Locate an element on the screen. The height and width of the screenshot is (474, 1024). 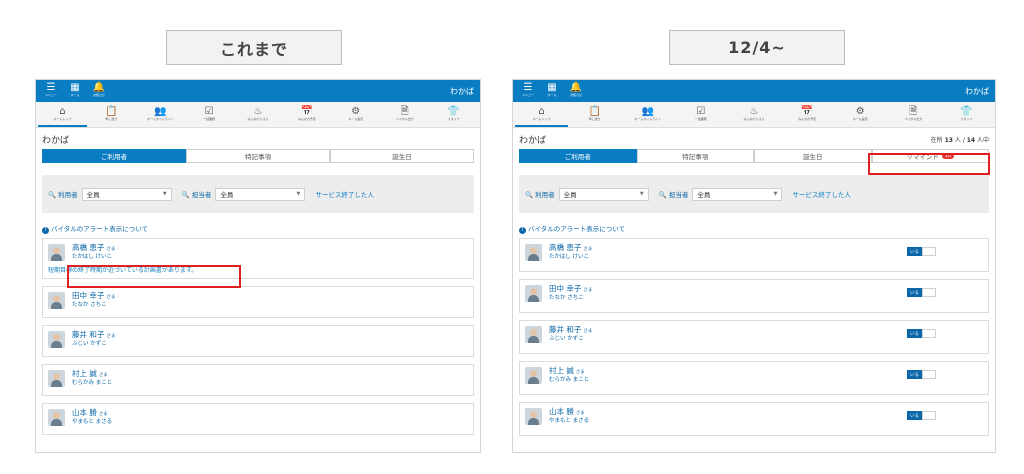
list-item: 藤井 和子 さま ふじい かずこ いる is located at coordinates (754, 337).